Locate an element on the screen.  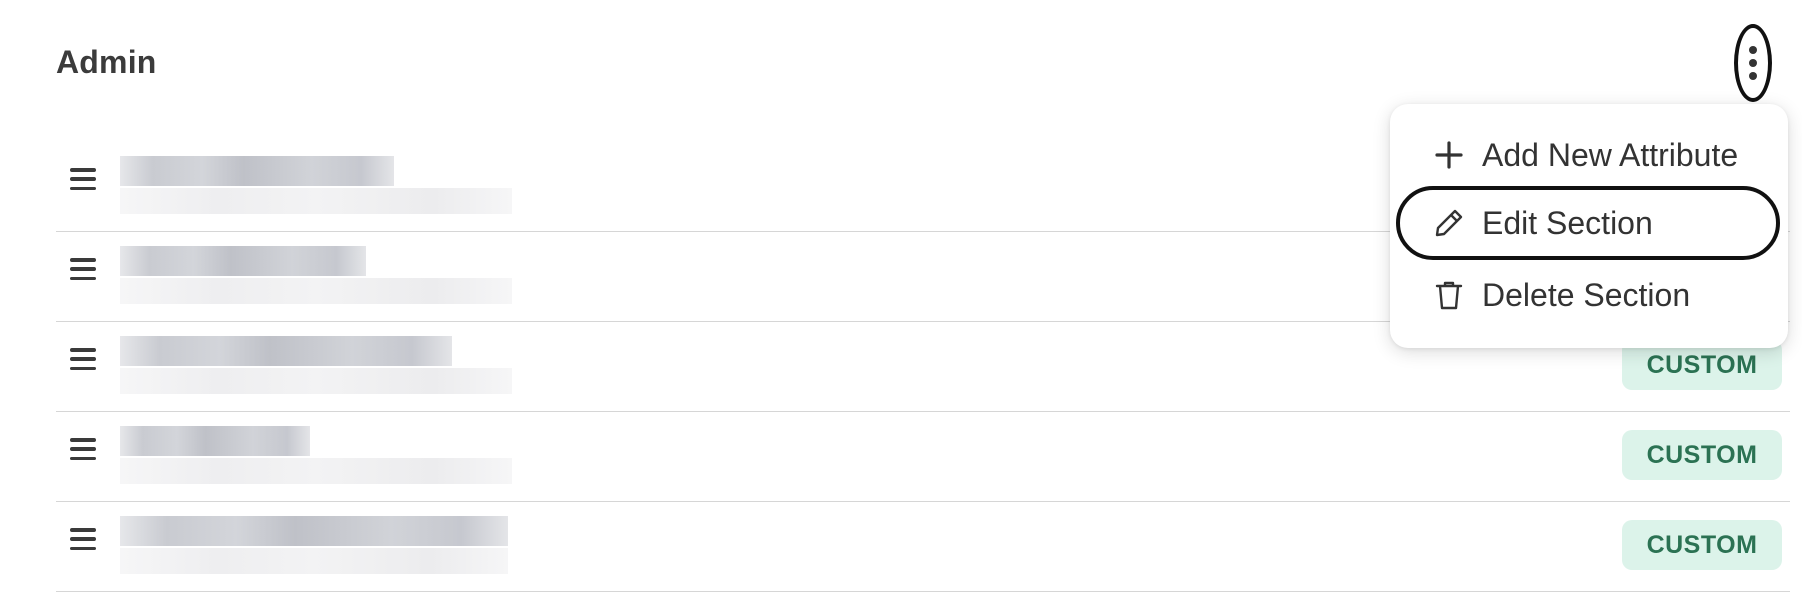
trash-icon is located at coordinates (1449, 295).